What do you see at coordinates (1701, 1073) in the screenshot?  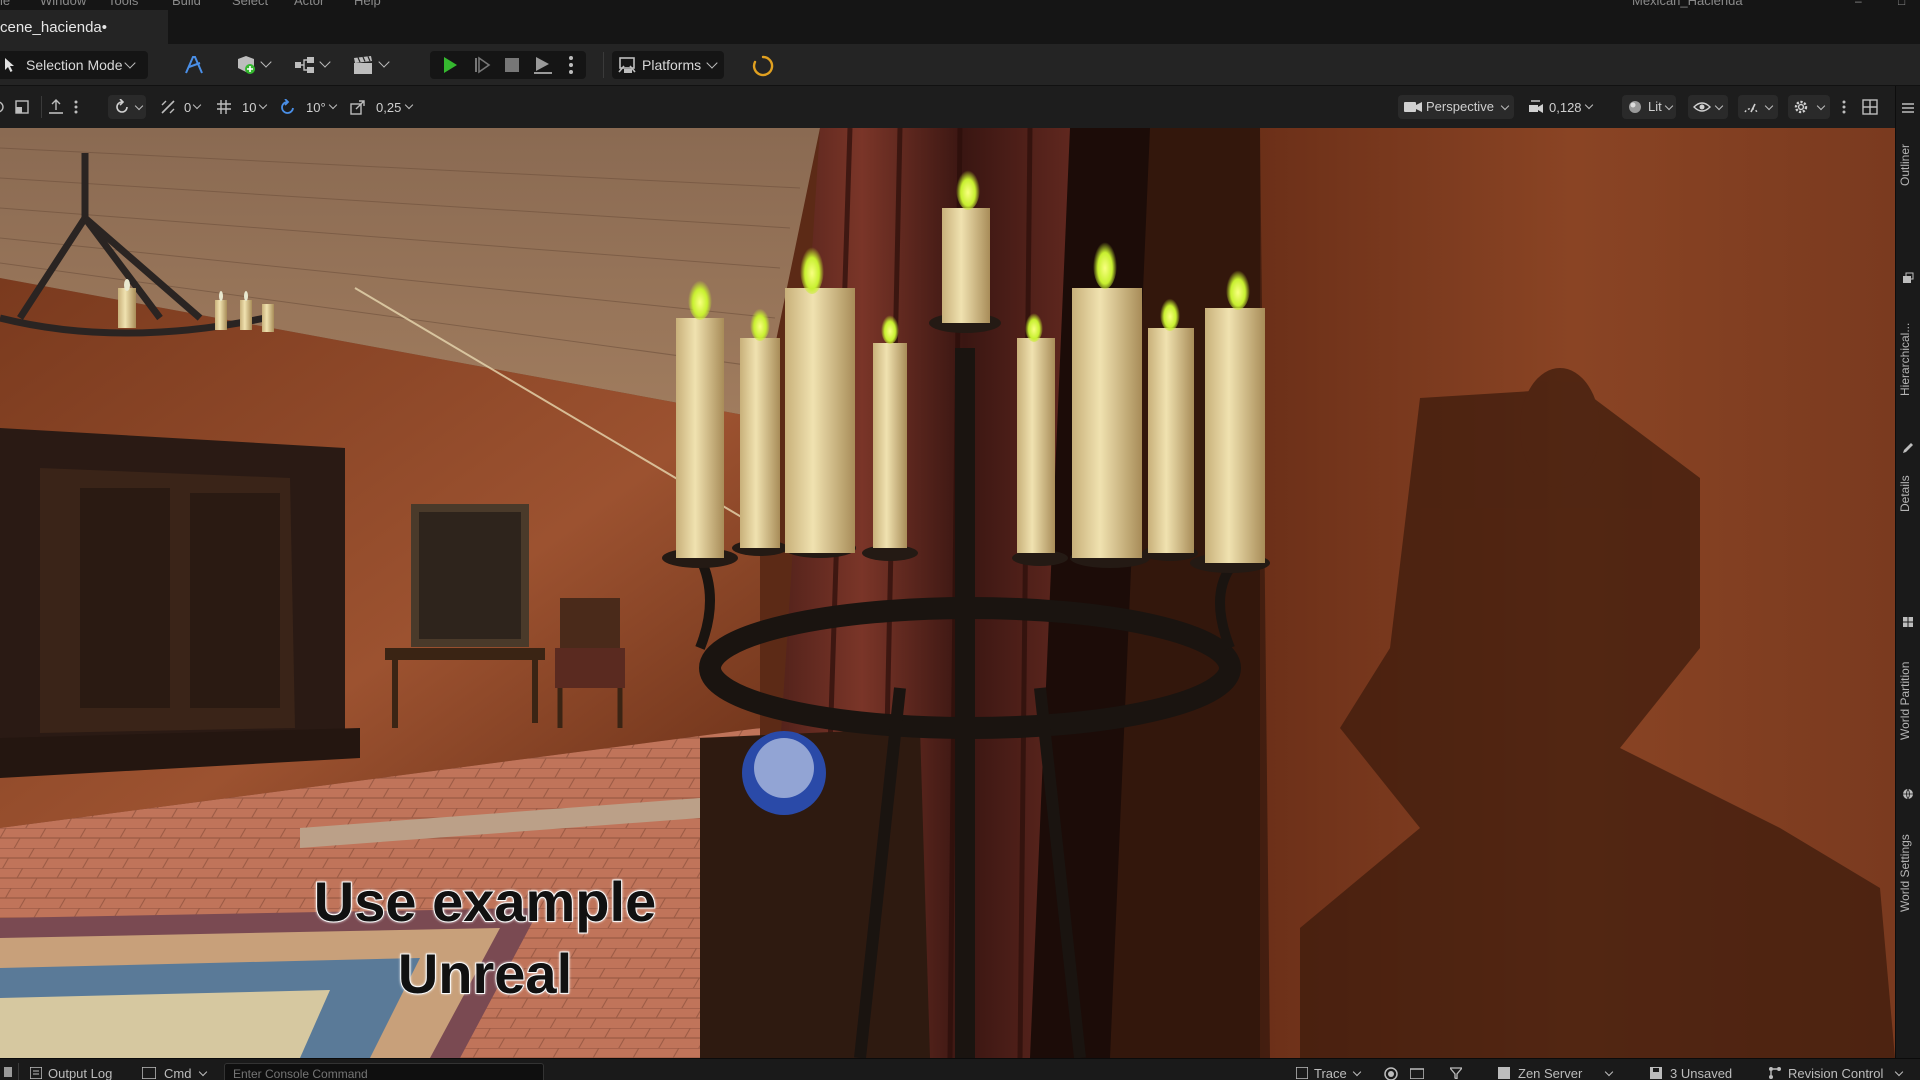 I see `unsaved-count: 3 Unsaved` at bounding box center [1701, 1073].